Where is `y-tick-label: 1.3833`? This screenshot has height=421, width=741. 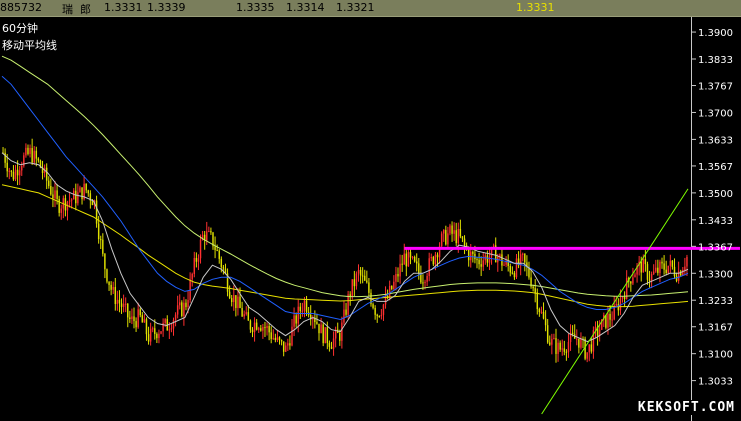 y-tick-label: 1.3833 is located at coordinates (715, 60).